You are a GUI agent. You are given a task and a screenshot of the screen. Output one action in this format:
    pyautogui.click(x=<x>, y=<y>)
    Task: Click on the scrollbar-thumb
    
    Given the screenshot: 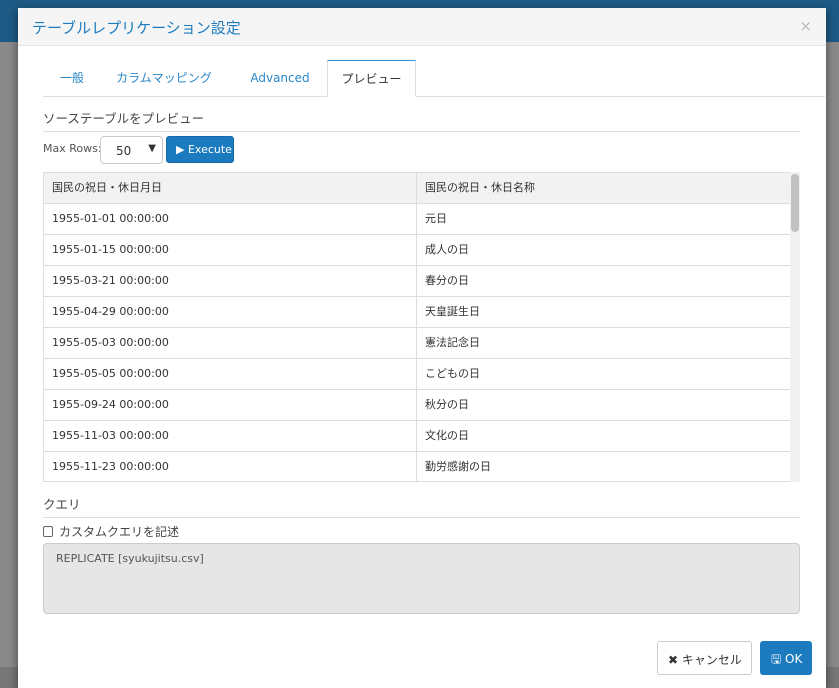 What is the action you would take?
    pyautogui.click(x=795, y=203)
    